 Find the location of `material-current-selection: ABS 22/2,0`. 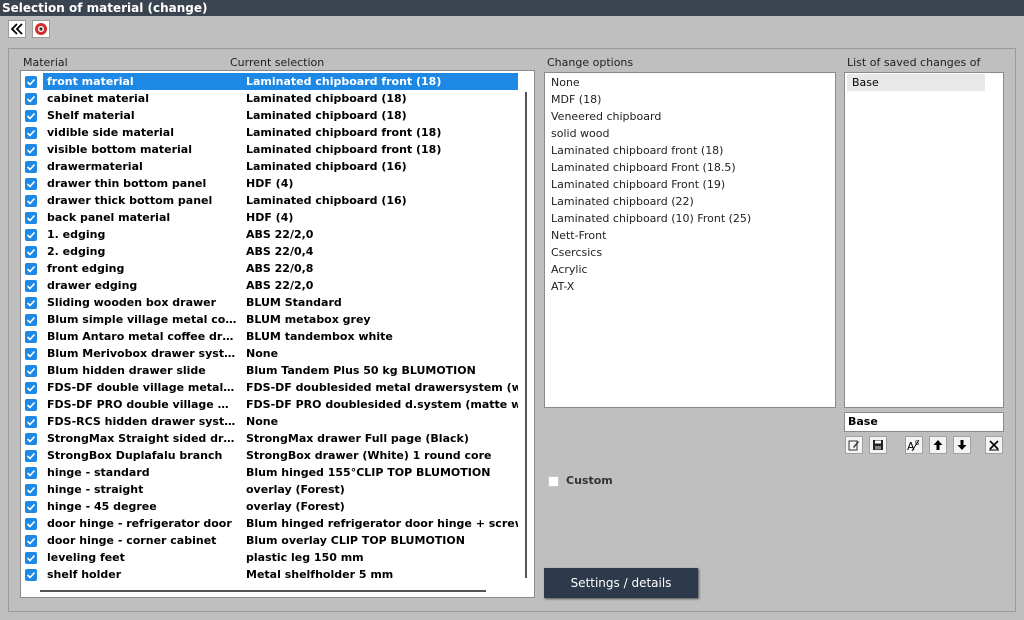

material-current-selection: ABS 22/2,0 is located at coordinates (280, 285).